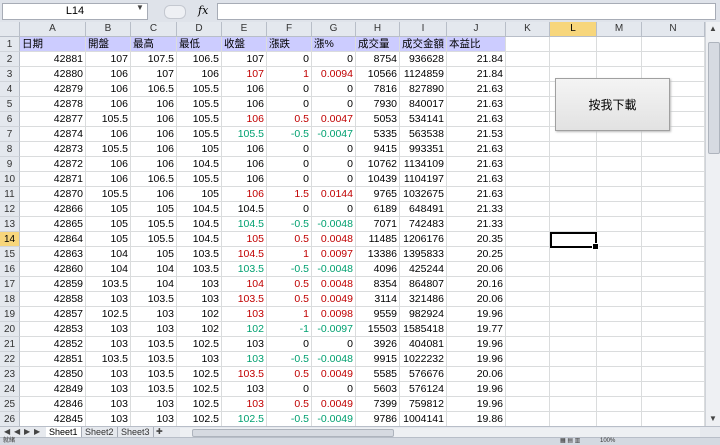  Describe the element at coordinates (289, 44) in the screenshot. I see `table-header-cell: 漲跌` at that location.